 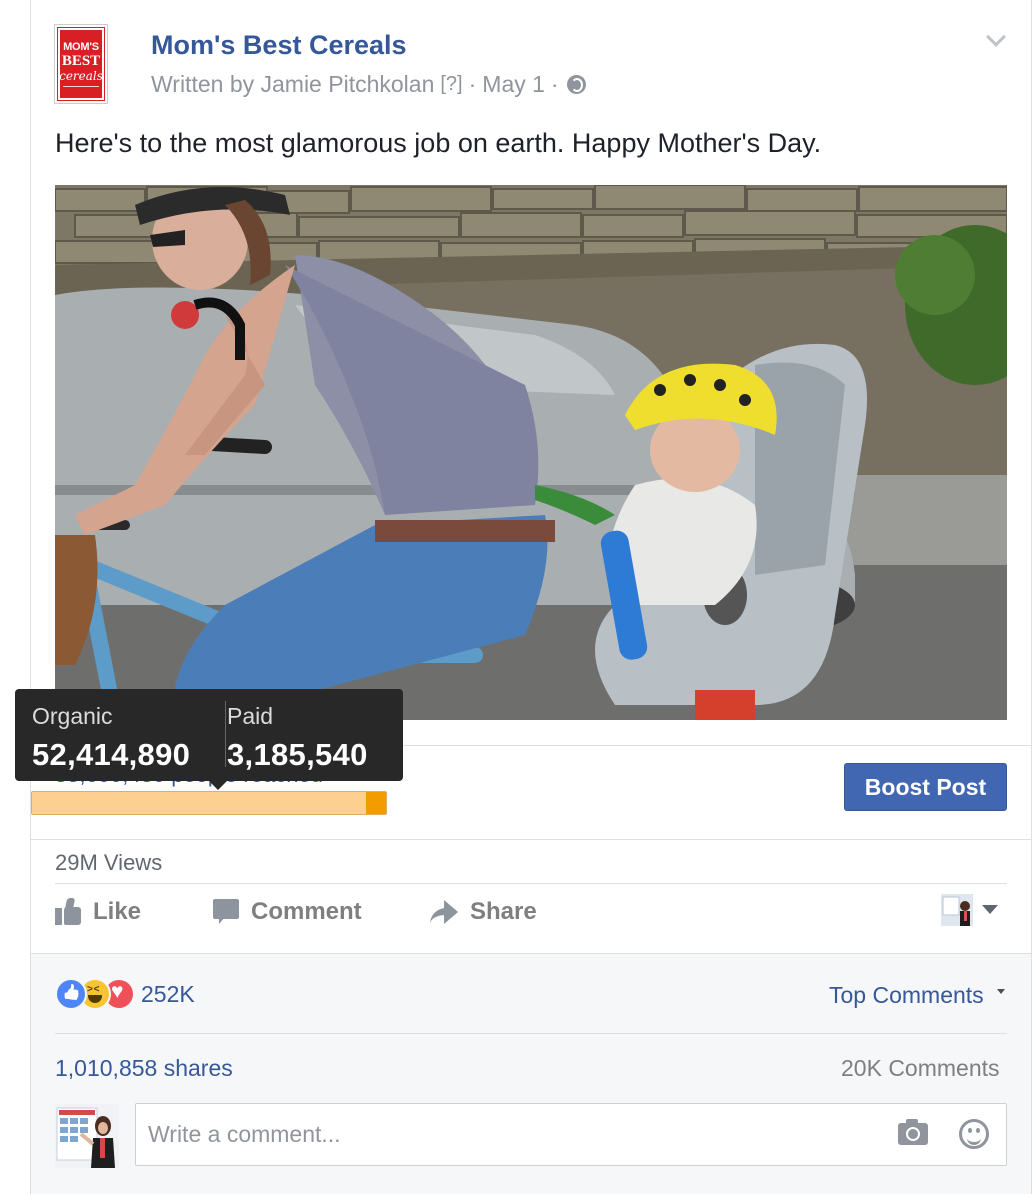 I want to click on comments-count-link: 20K Comments, so click(x=920, y=1068).